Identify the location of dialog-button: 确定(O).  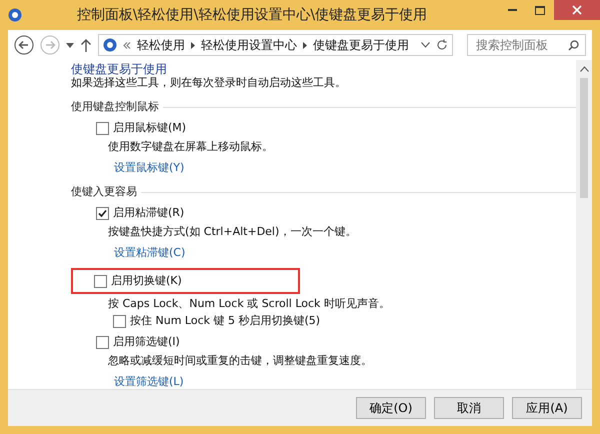
(391, 408).